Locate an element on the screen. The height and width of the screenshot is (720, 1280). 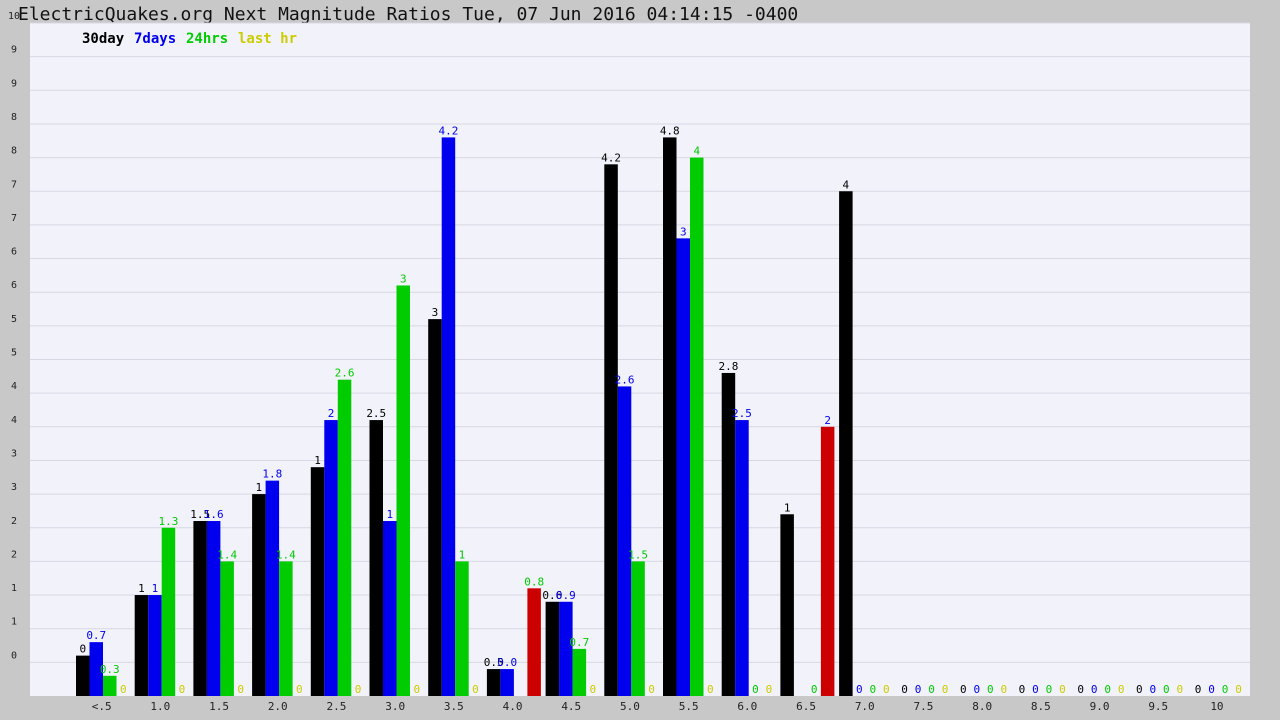
data-label: 0.0 is located at coordinates (507, 662).